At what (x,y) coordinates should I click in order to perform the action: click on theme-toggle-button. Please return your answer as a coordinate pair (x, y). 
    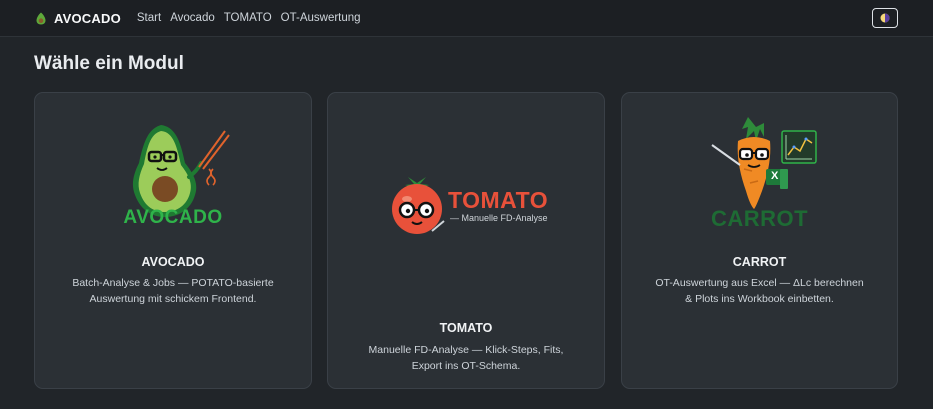
    Looking at the image, I should click on (885, 18).